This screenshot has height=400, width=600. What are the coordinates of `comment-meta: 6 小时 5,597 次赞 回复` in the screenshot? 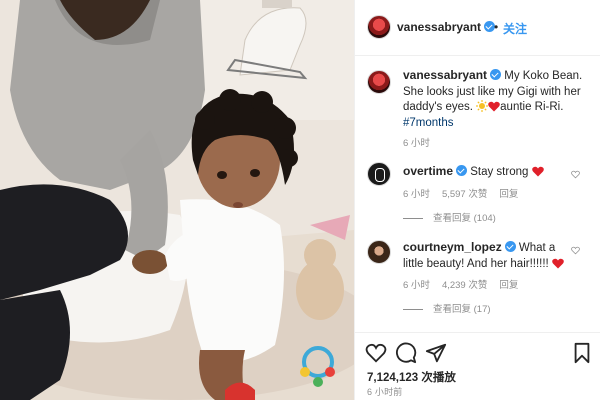 It's located at (466, 193).